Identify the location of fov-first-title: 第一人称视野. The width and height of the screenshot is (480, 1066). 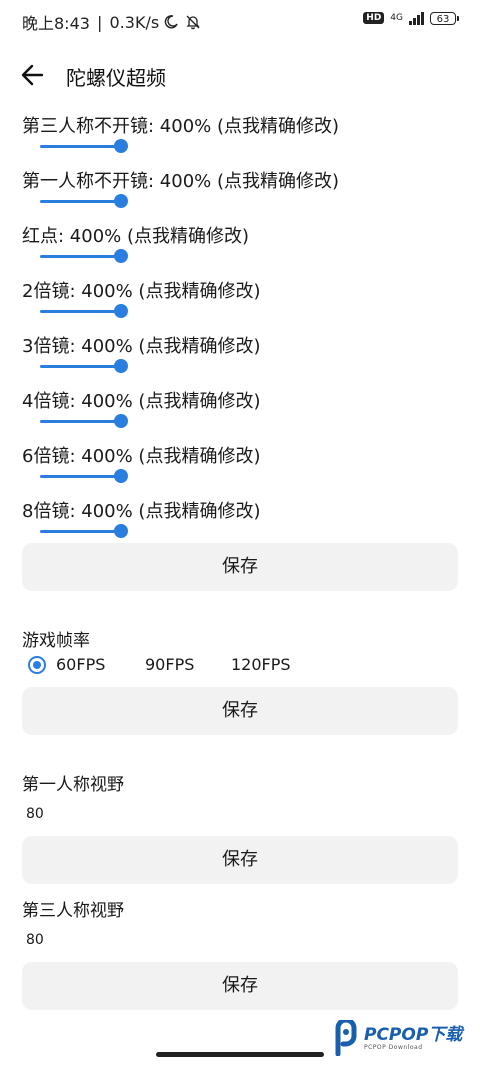
(73, 785).